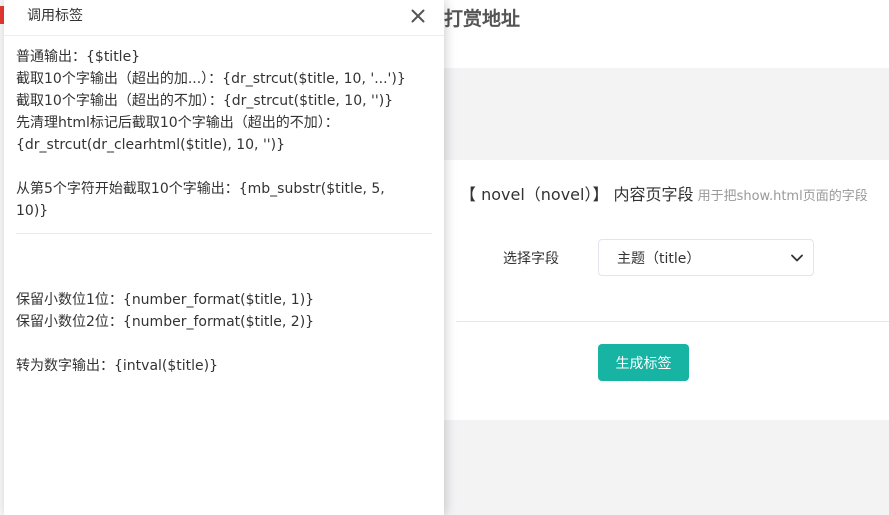 The image size is (889, 515). I want to click on close-icon, so click(418, 16).